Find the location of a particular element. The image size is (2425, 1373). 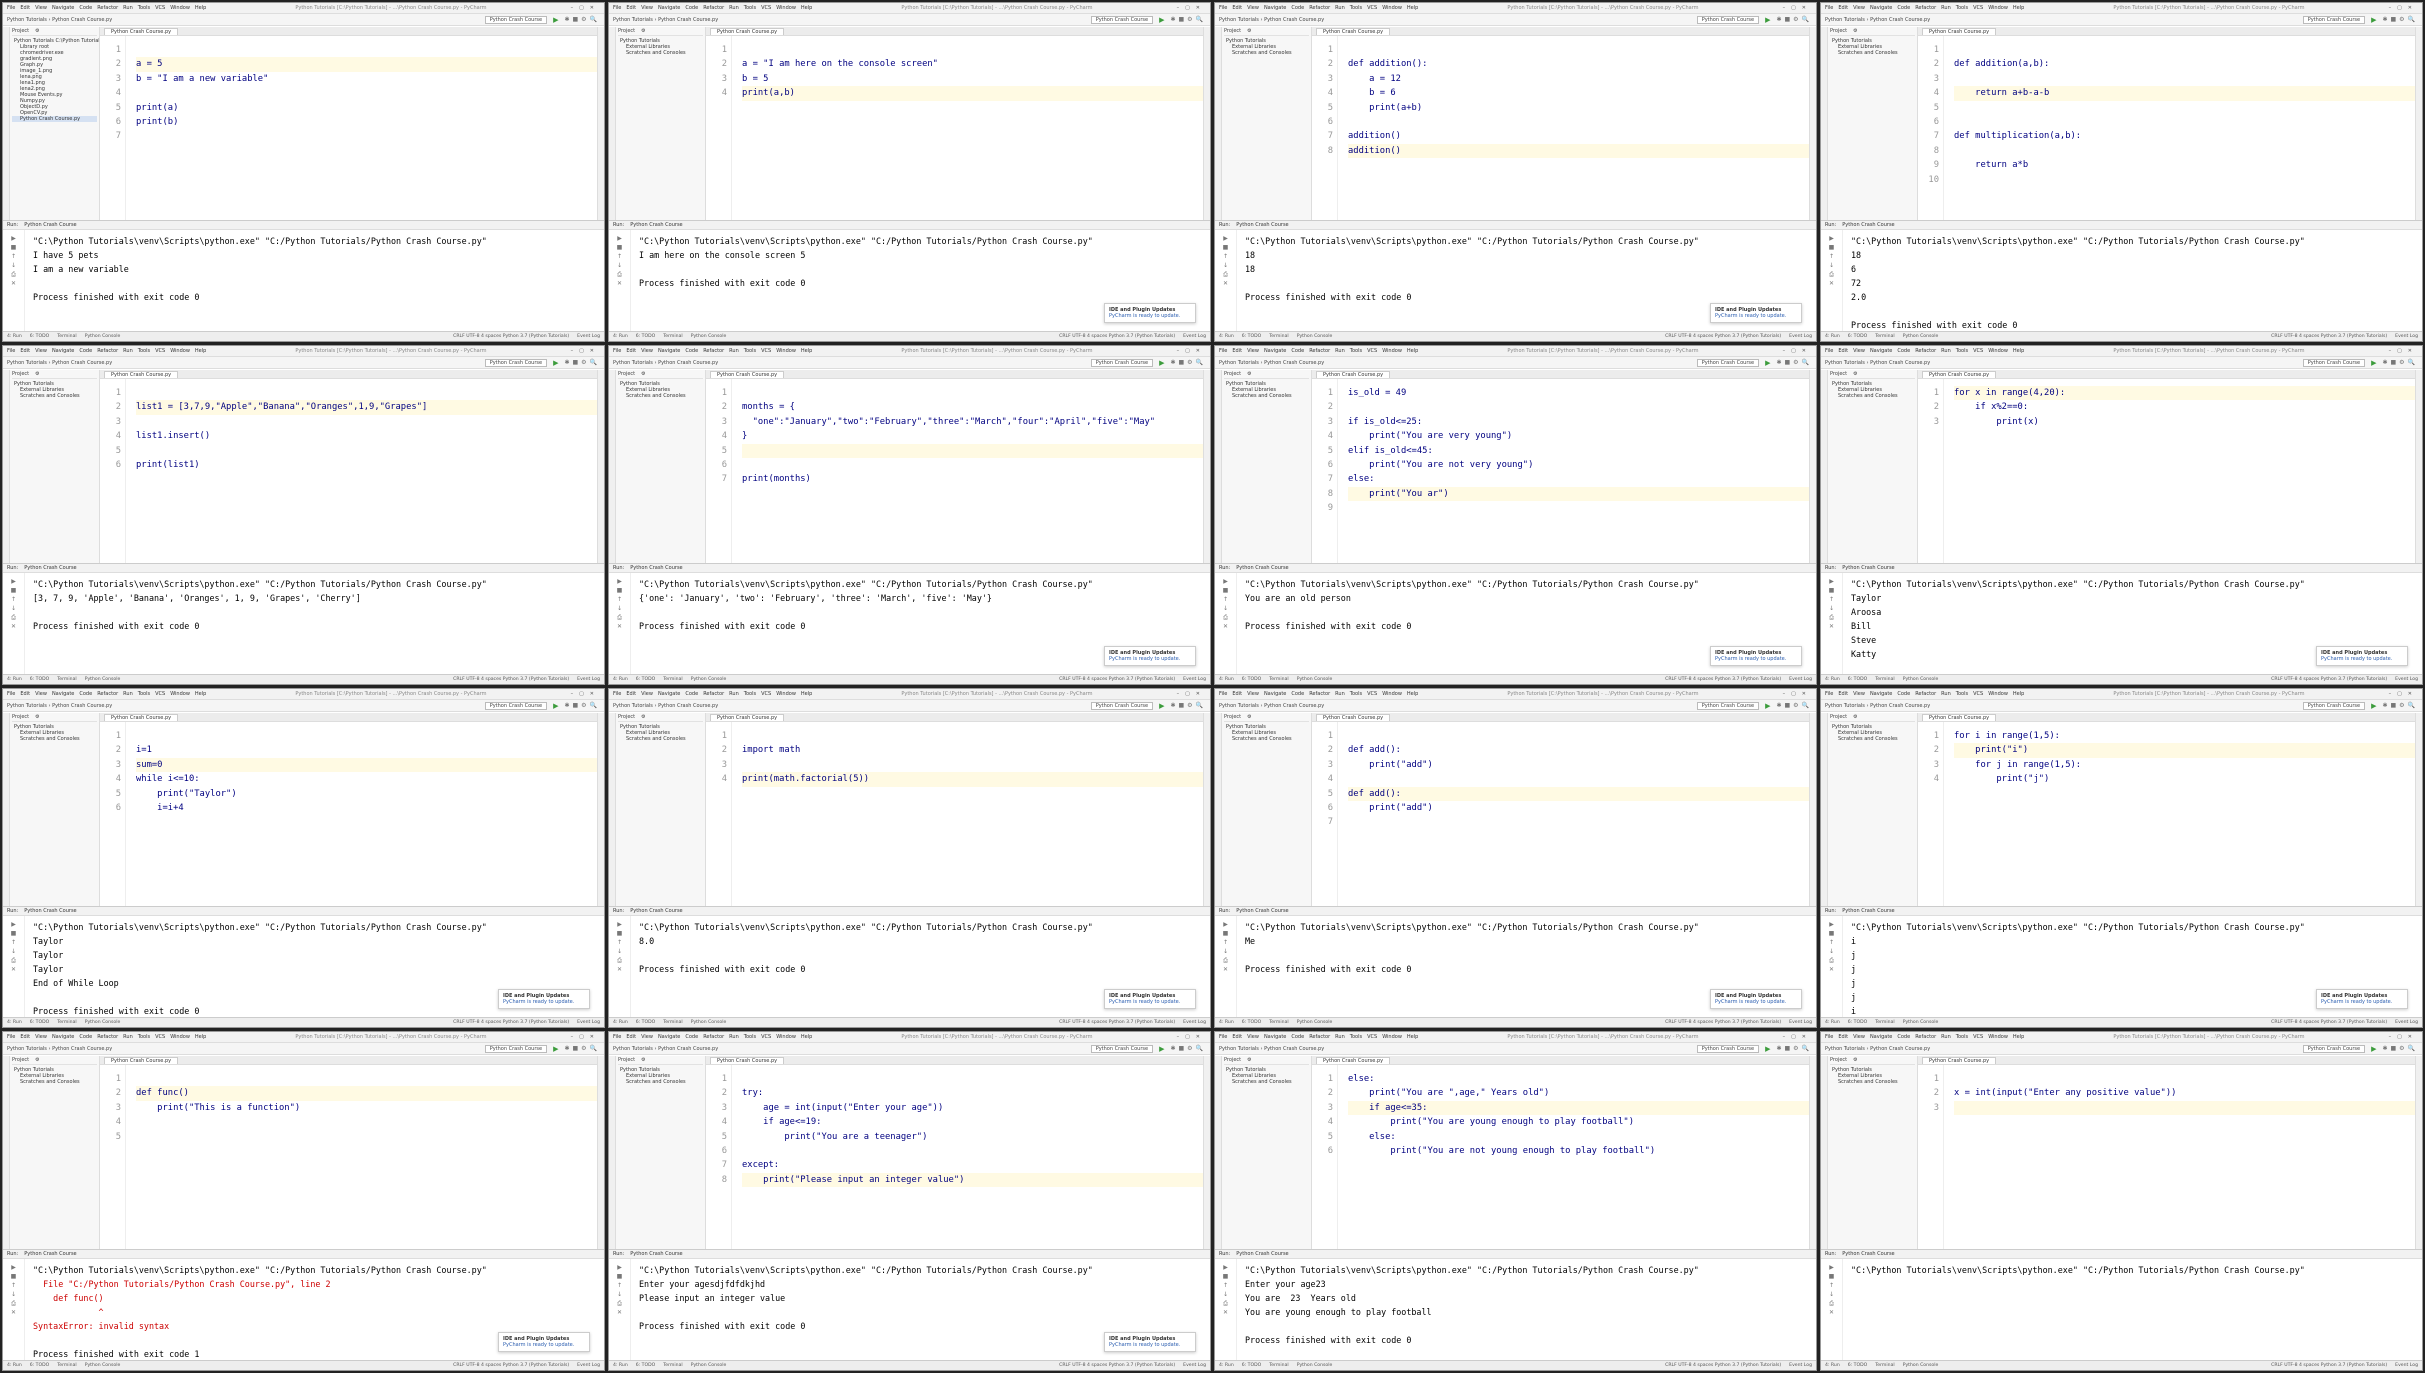

code-line: else: is located at coordinates (1578, 1079).